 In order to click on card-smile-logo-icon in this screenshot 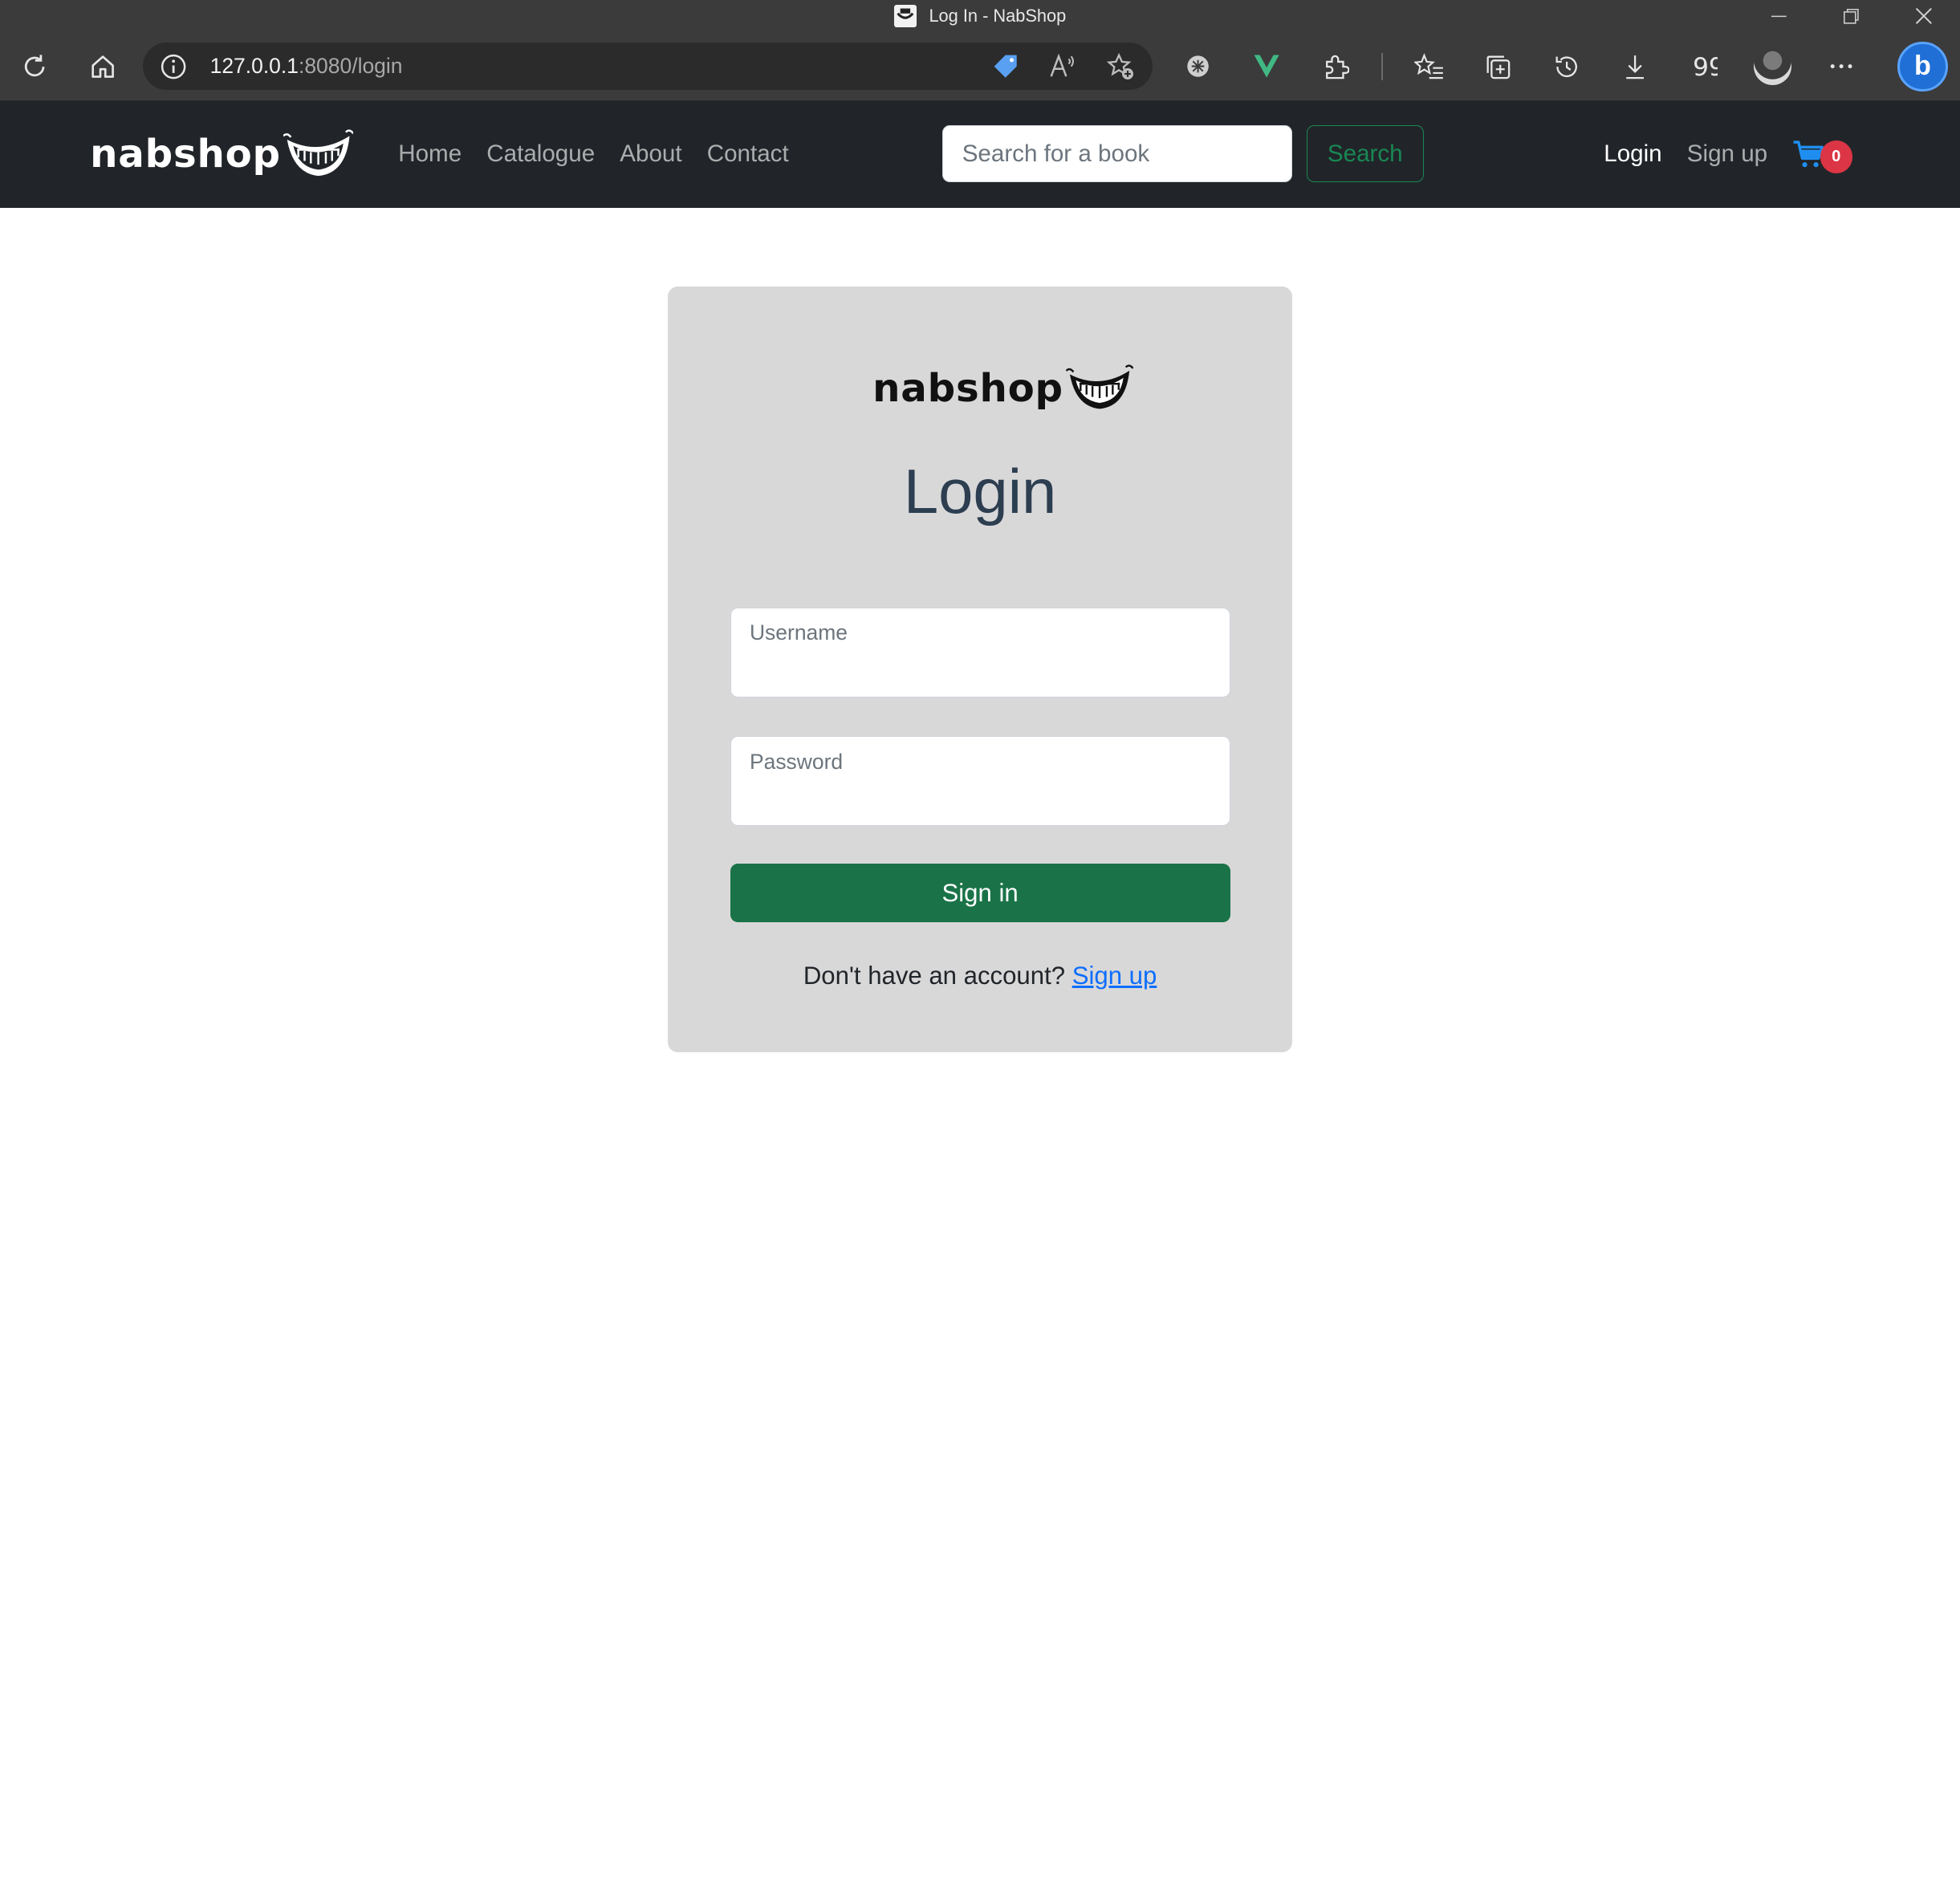, I will do `click(1099, 389)`.